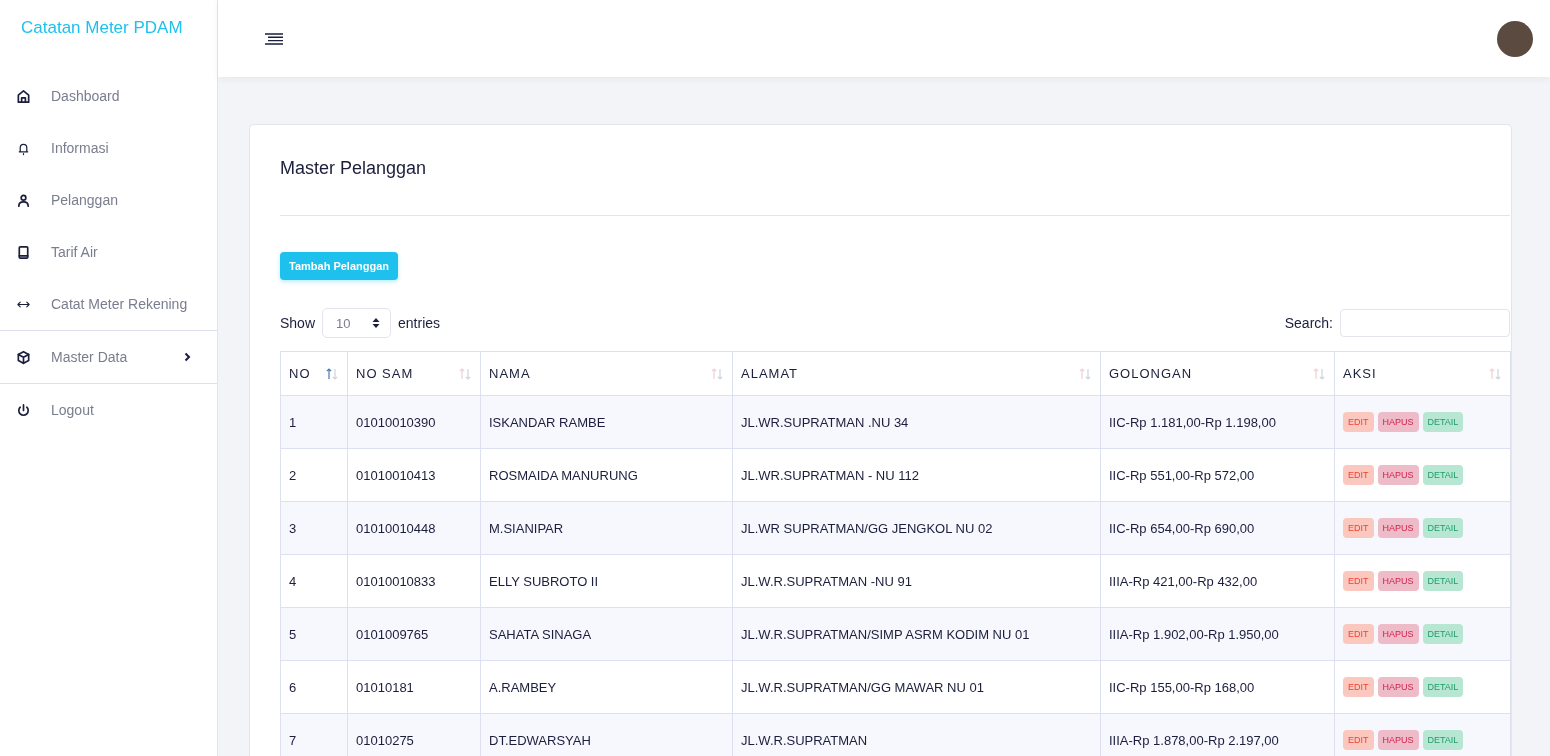 Image resolution: width=1550 pixels, height=756 pixels. Describe the element at coordinates (293, 634) in the screenshot. I see `table-cell: 5` at that location.